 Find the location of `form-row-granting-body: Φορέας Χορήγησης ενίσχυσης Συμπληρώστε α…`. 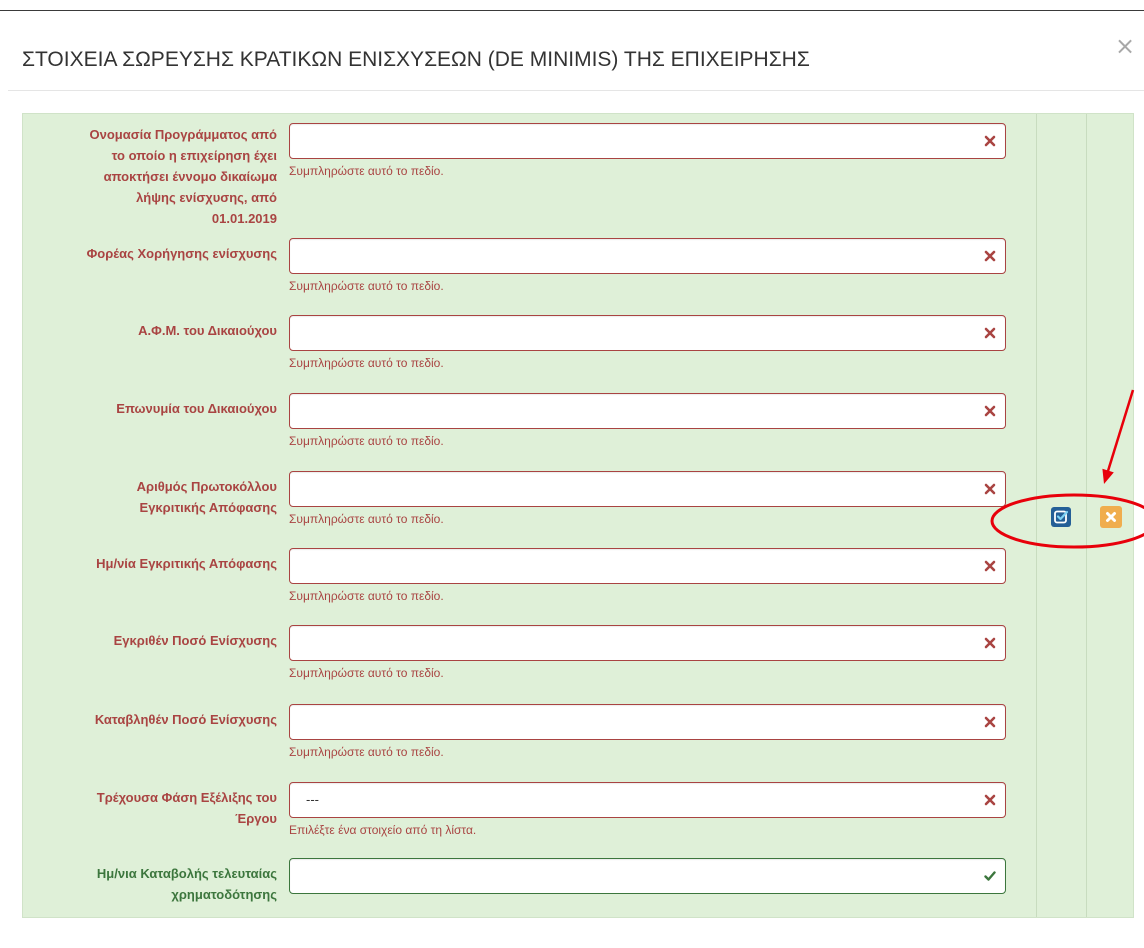

form-row-granting-body: Φορέας Χορήγησης ενίσχυσης Συμπληρώστε α… is located at coordinates (523, 268).